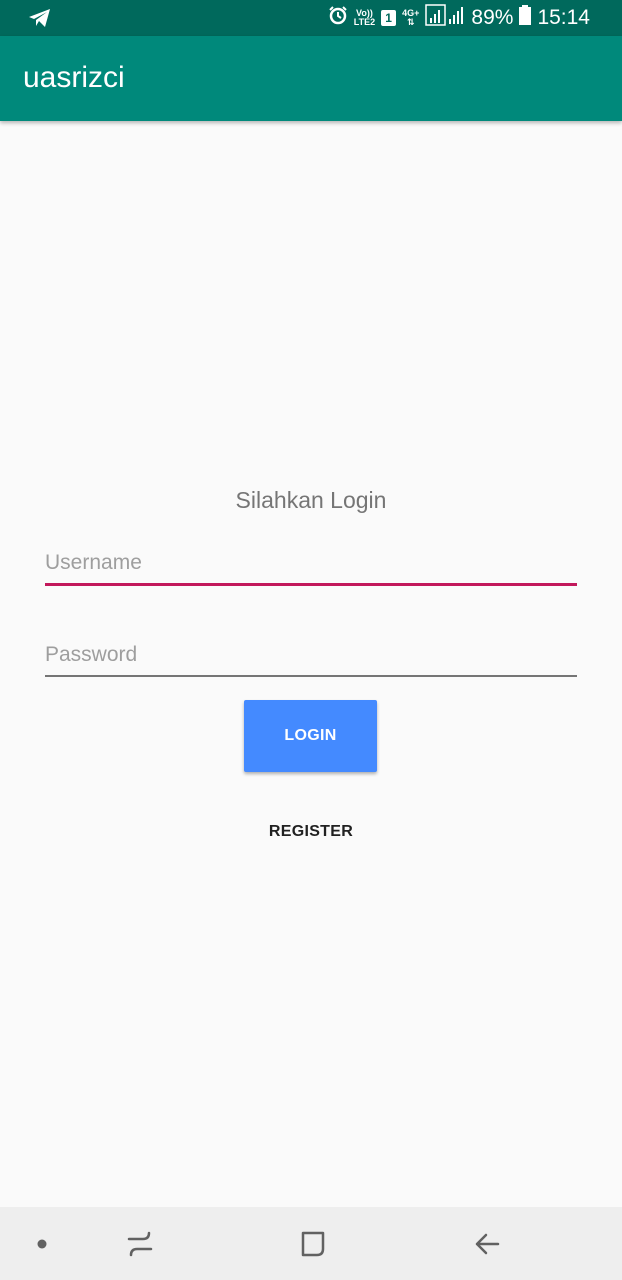  What do you see at coordinates (310, 736) in the screenshot?
I see `login-button: LOGIN` at bounding box center [310, 736].